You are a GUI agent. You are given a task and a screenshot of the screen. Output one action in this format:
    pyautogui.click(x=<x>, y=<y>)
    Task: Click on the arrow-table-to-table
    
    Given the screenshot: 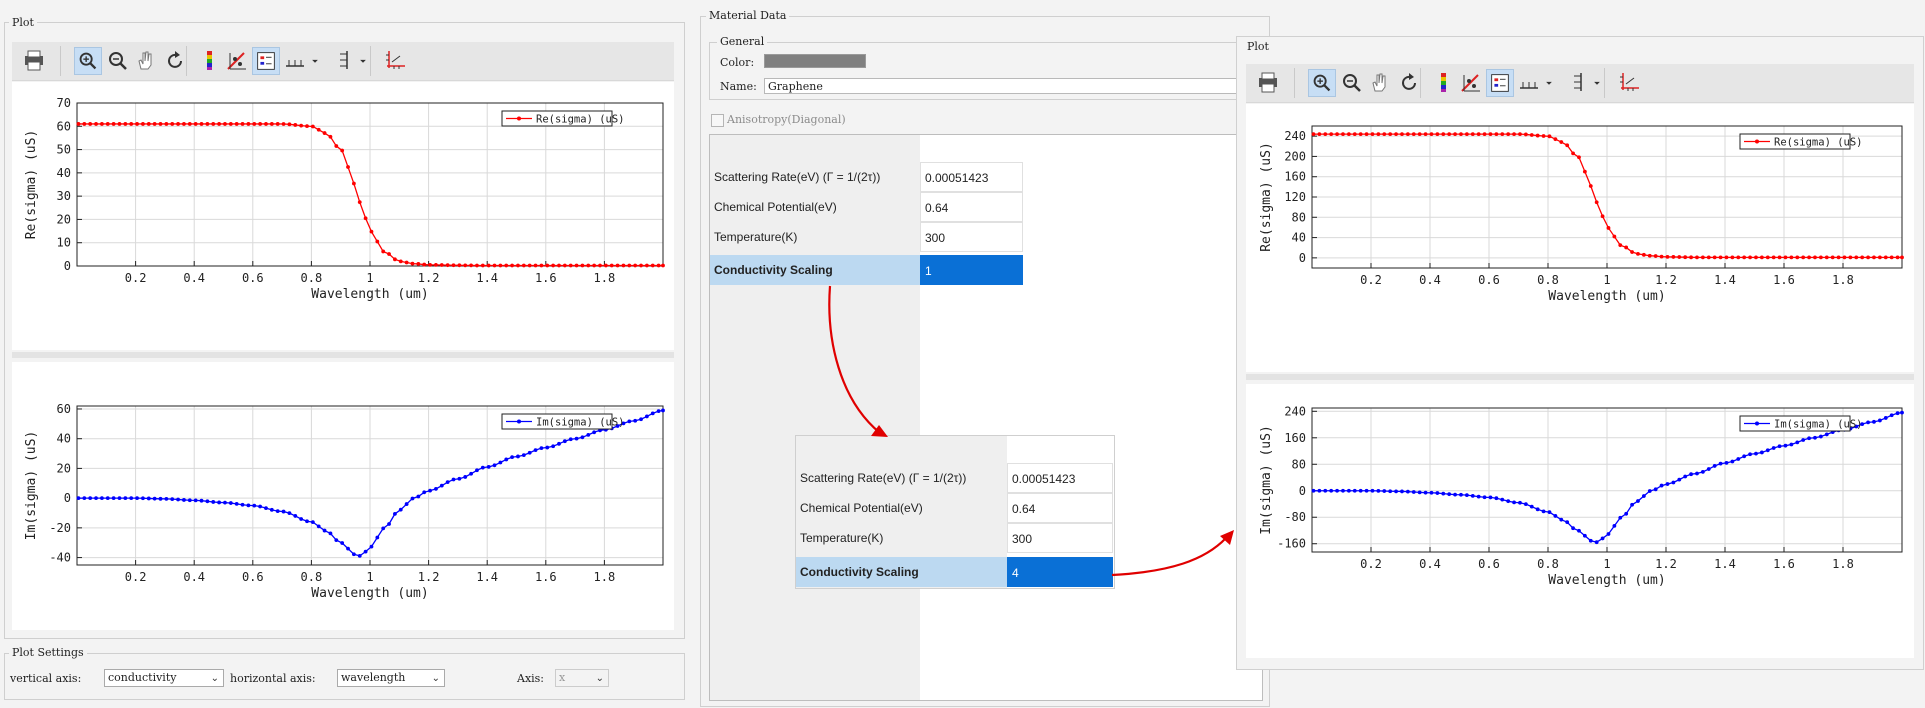 What is the action you would take?
    pyautogui.click(x=854, y=359)
    